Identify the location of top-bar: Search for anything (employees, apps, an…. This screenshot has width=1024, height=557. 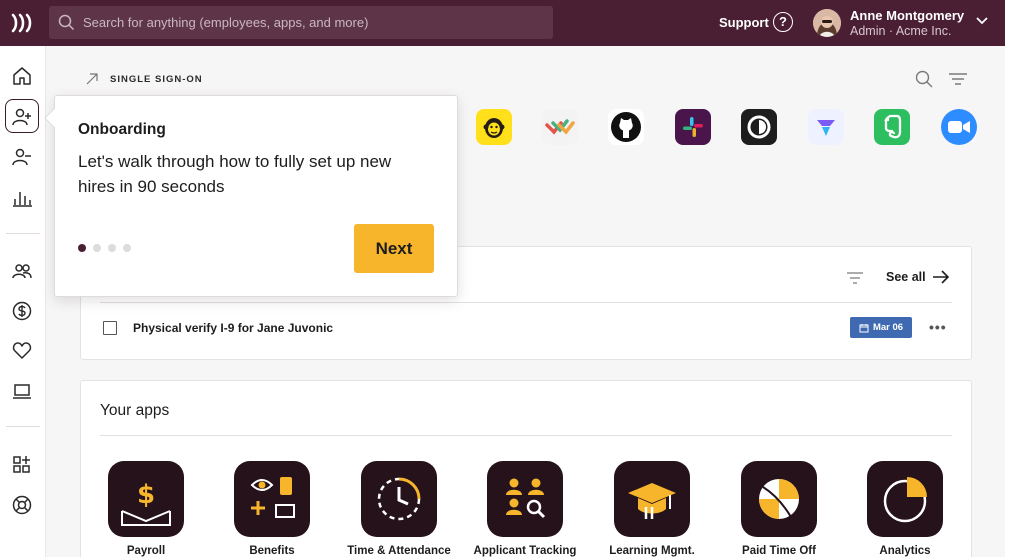
(502, 23).